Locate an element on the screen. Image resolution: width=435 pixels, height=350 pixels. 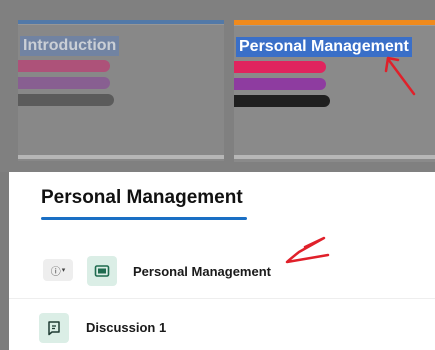
info-icon: ⓘ is located at coordinates (55, 272).